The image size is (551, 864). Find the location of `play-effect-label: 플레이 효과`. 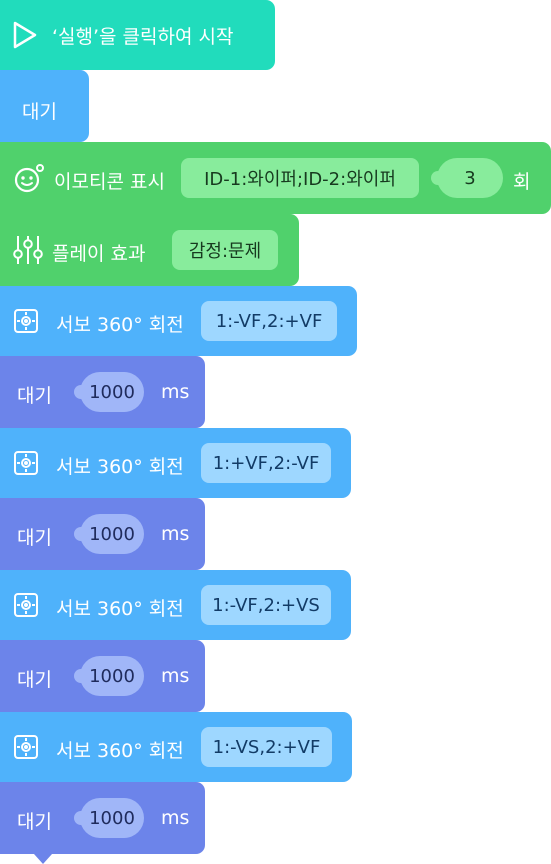

play-effect-label: 플레이 효과 is located at coordinates (99, 254).